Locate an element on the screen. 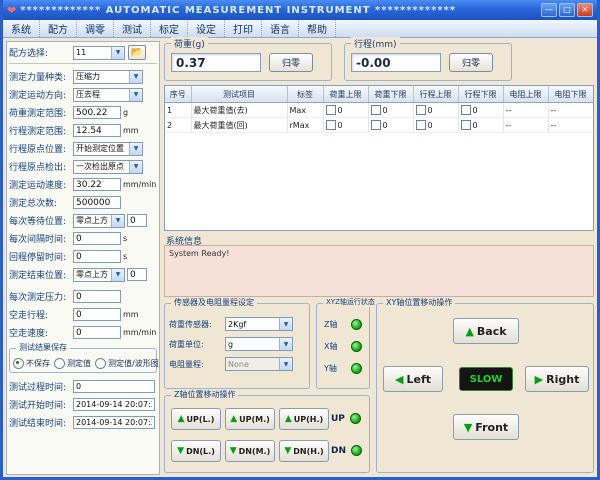 The height and width of the screenshot is (480, 600). motion-direction-select: 压去程 ▼ is located at coordinates (108, 94).